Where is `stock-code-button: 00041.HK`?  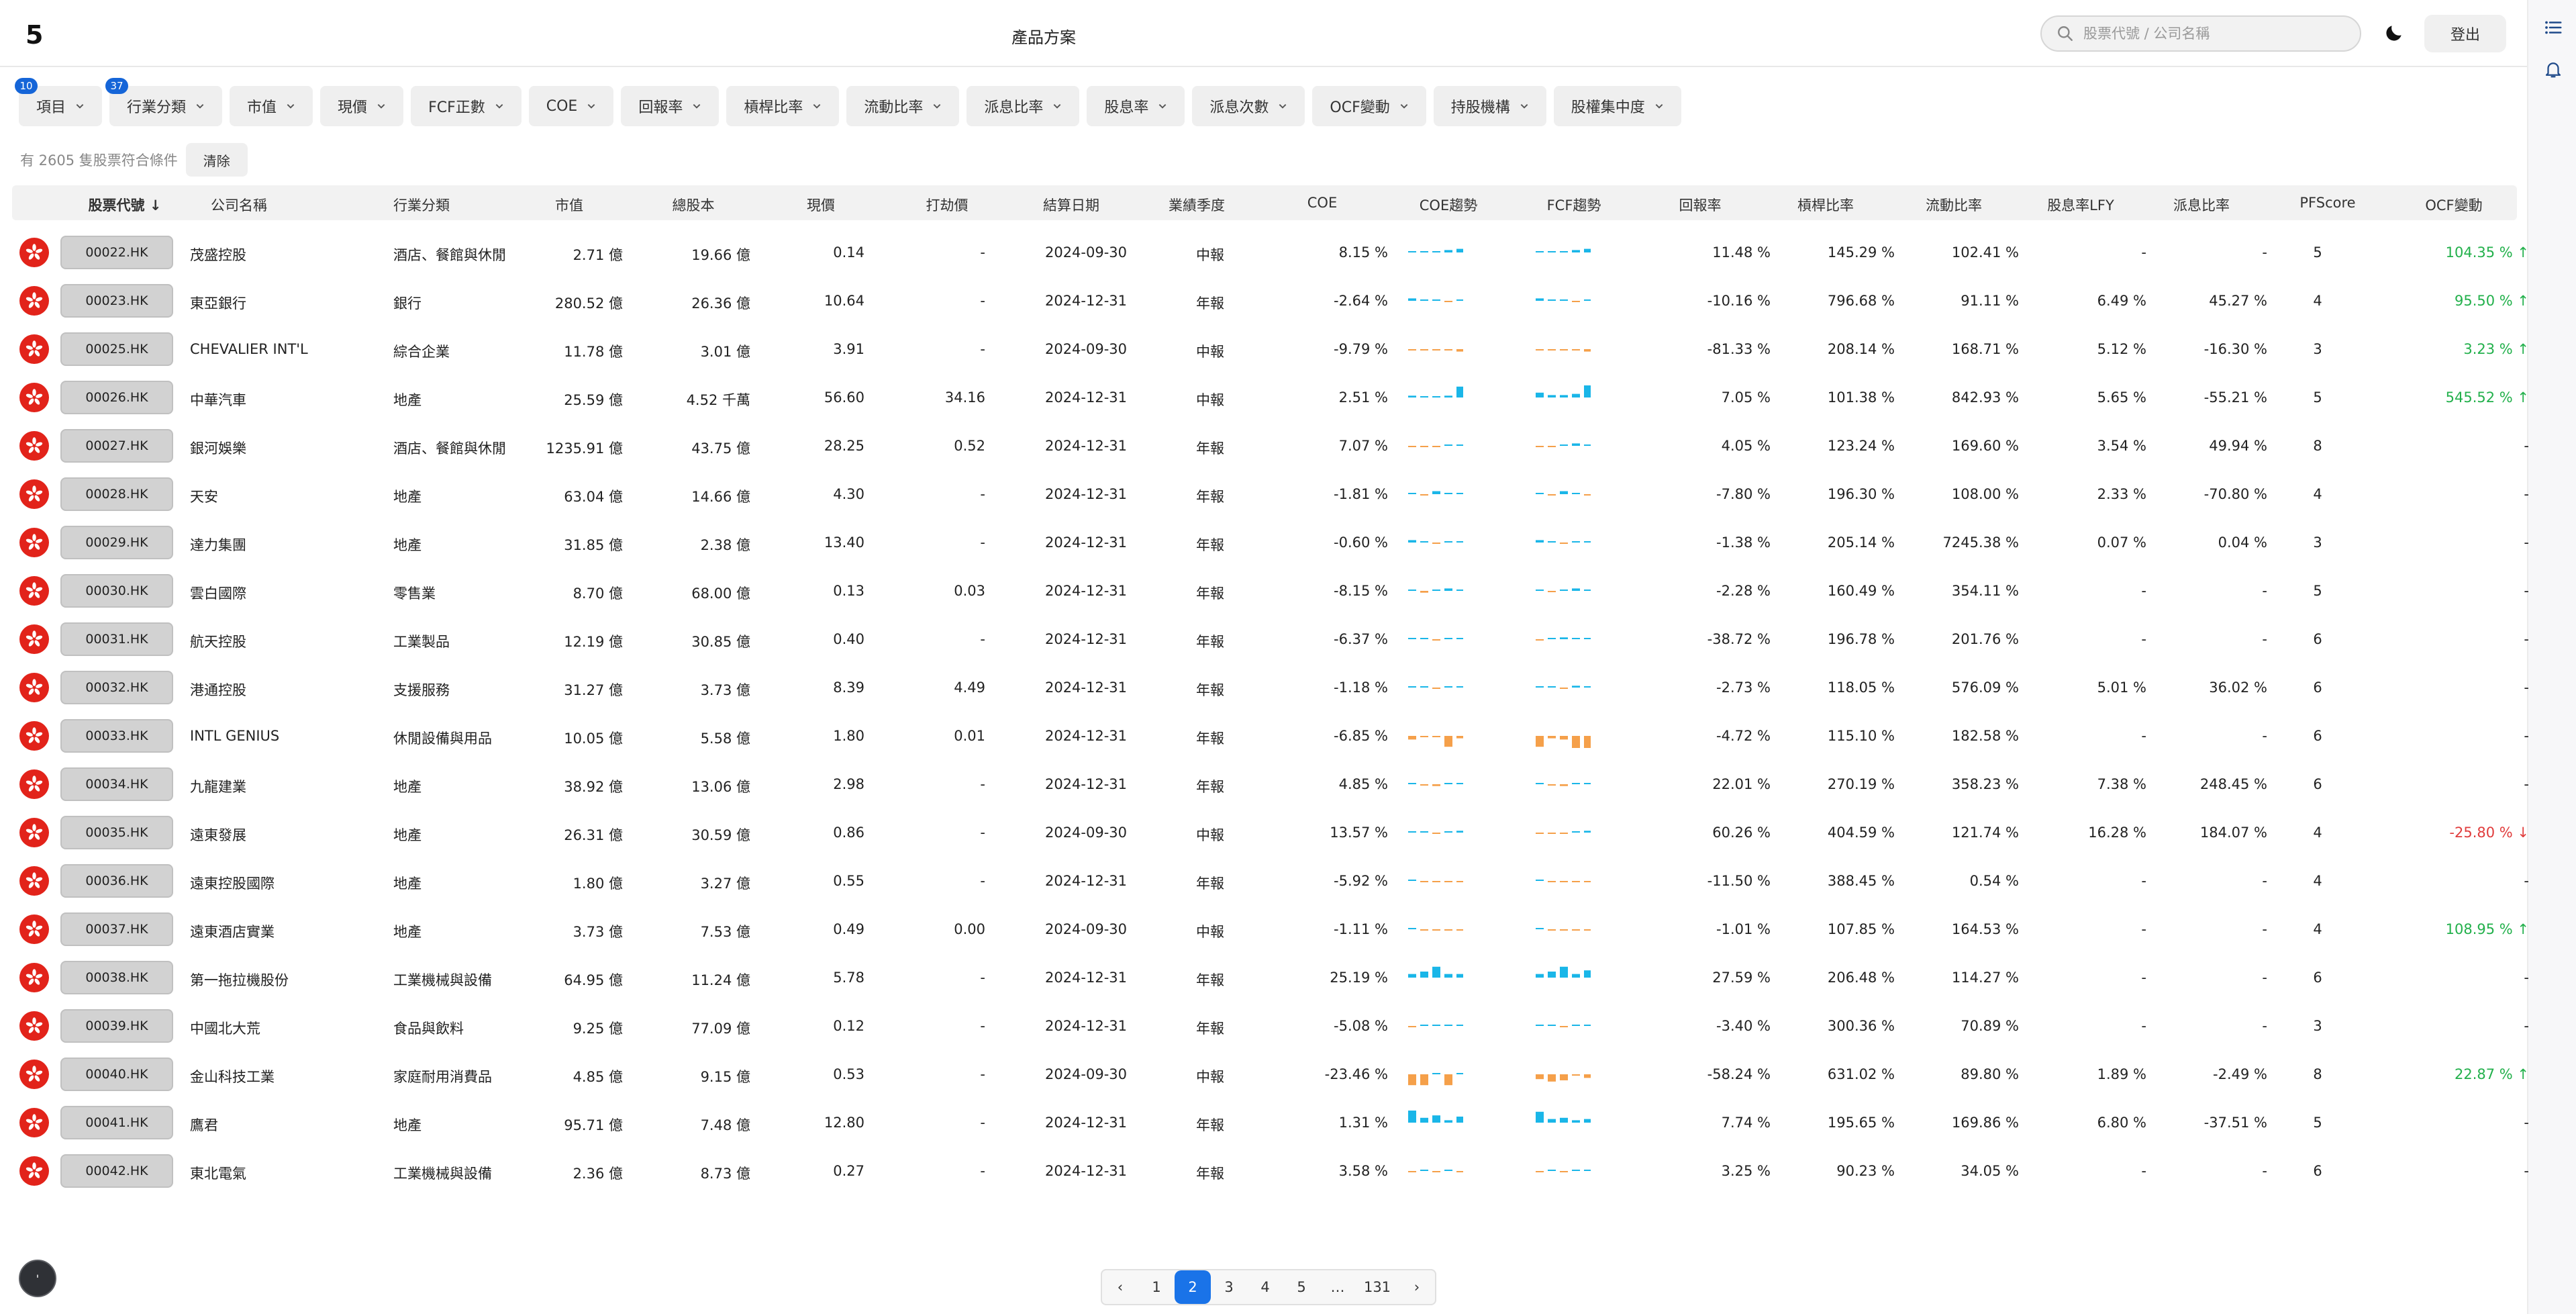 stock-code-button: 00041.HK is located at coordinates (116, 1122).